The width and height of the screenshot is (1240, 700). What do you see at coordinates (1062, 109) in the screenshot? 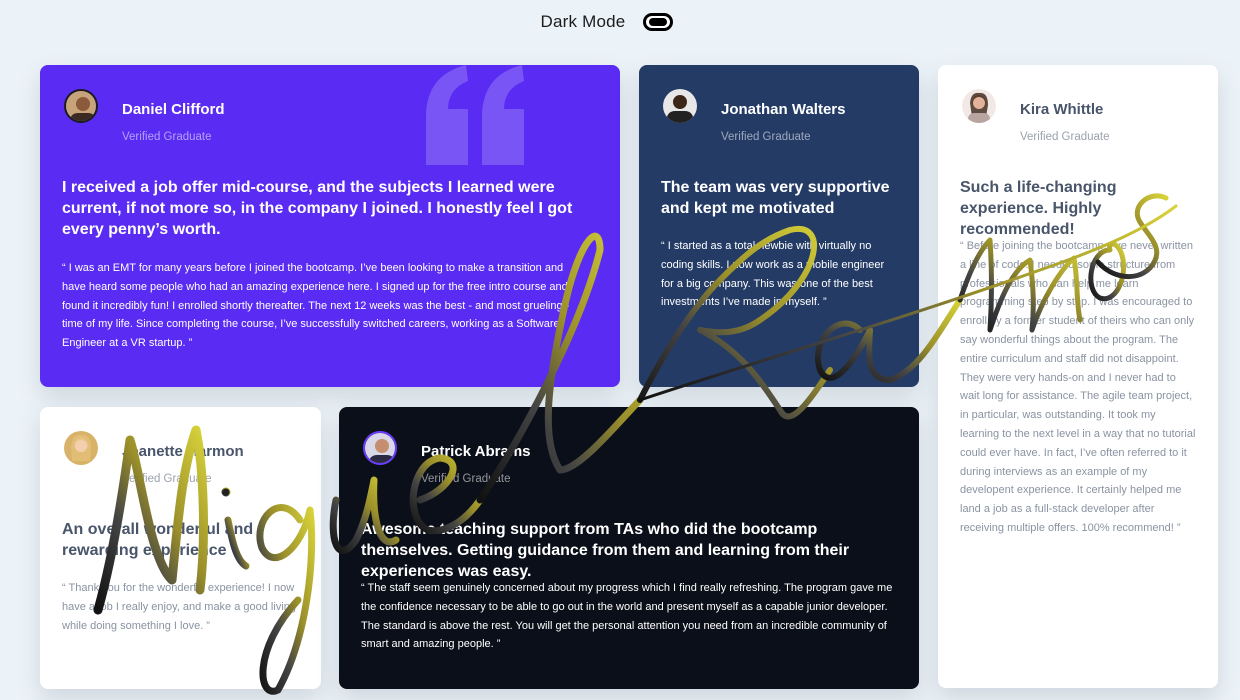
I see `reviewer-name: Kira Whittle` at bounding box center [1062, 109].